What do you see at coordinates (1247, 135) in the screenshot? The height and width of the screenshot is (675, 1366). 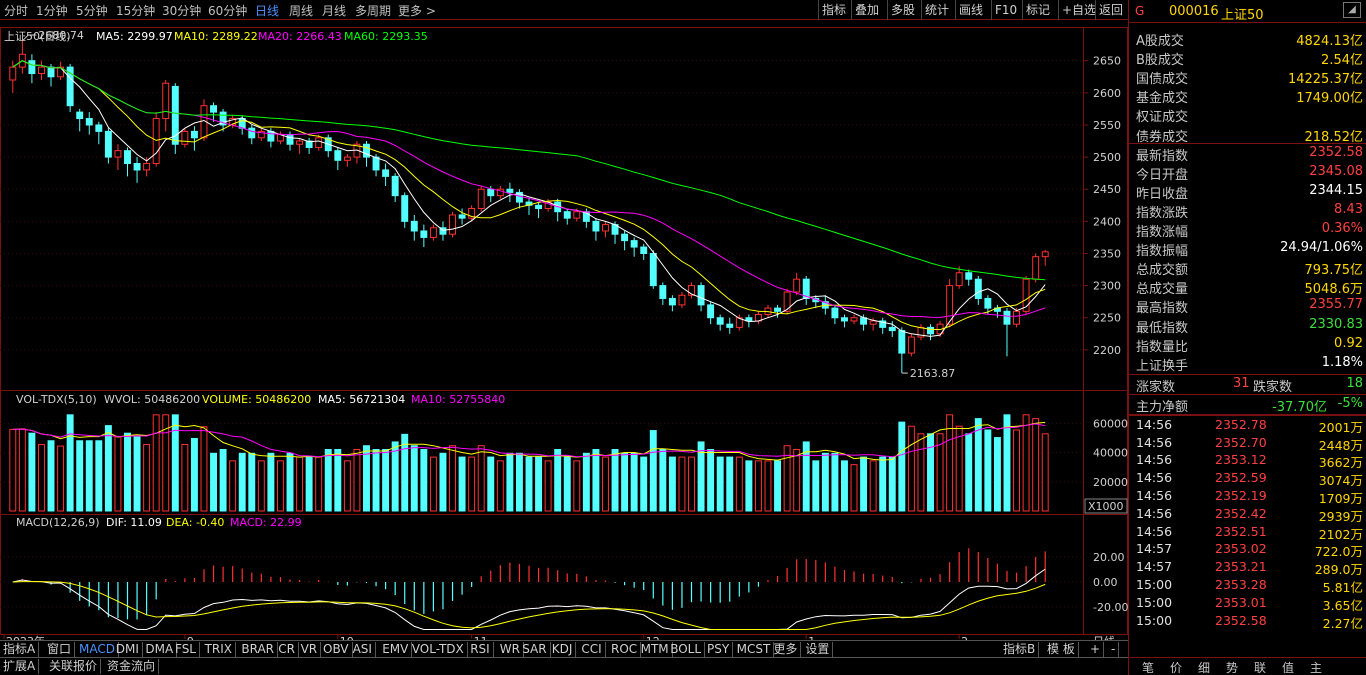 I see `stat-row-5: 债券成交 218.52亿` at bounding box center [1247, 135].